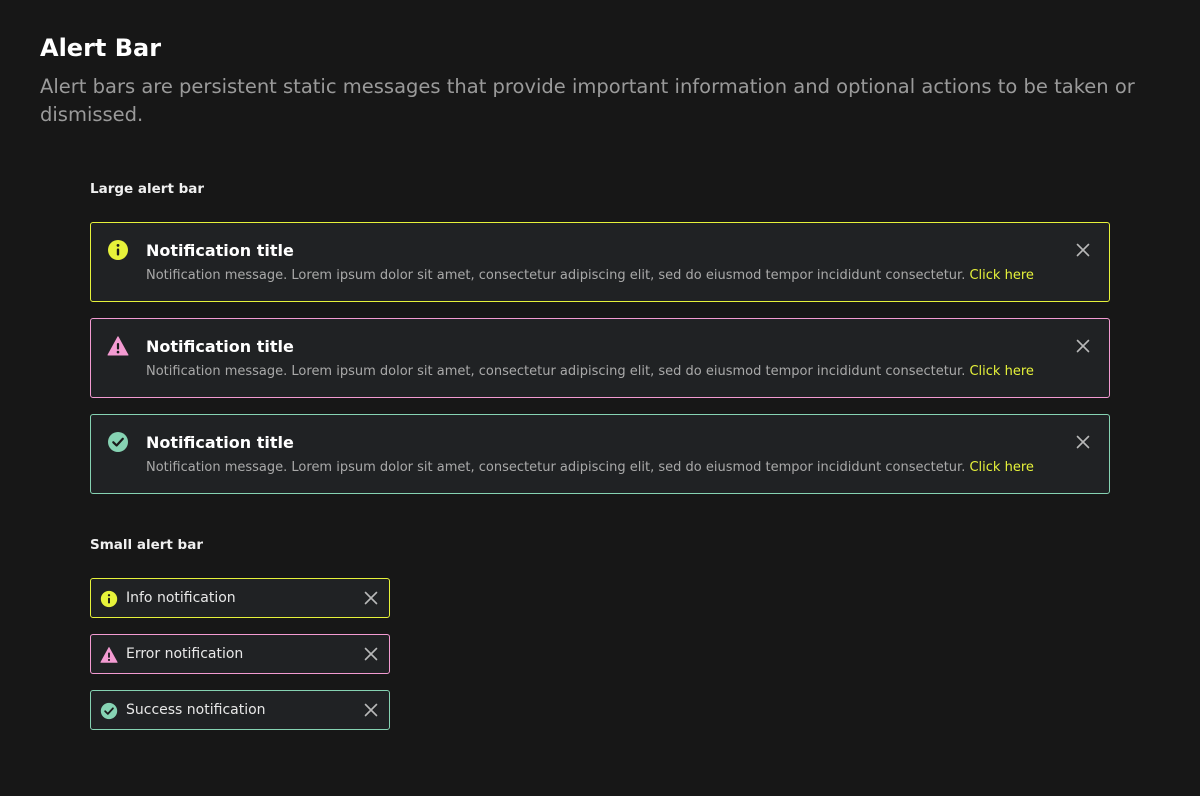 The image size is (1200, 796). What do you see at coordinates (240, 598) in the screenshot?
I see `small-info-alert: Info notification` at bounding box center [240, 598].